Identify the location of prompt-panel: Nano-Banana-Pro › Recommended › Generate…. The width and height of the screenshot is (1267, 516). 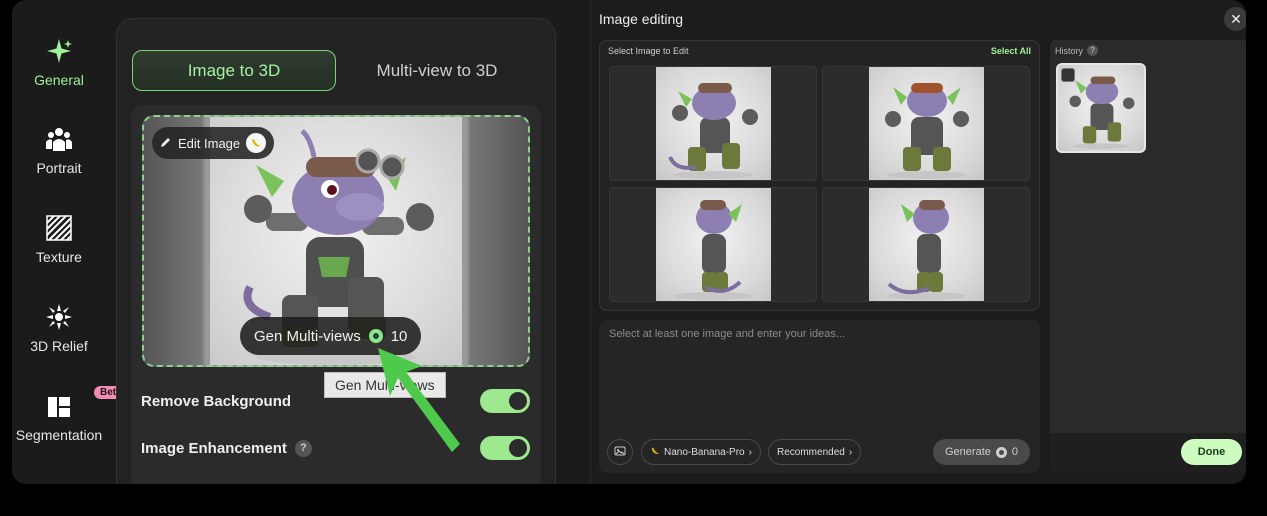
(819, 396).